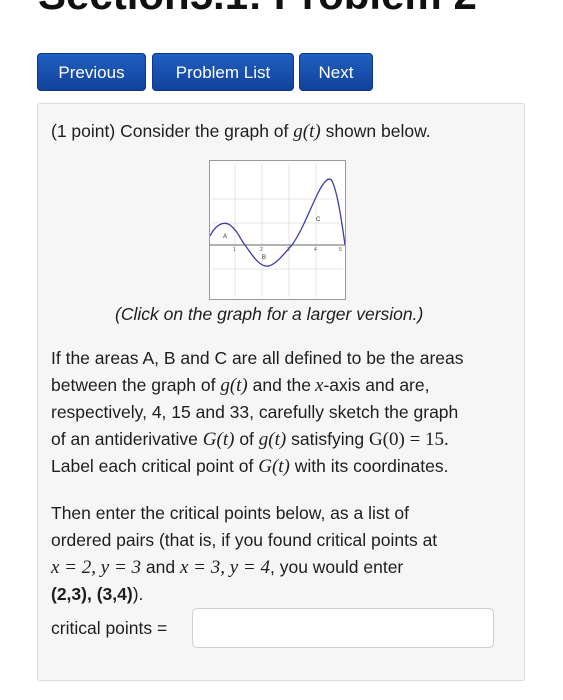  I want to click on graph-thumbnail: A B C 1 2 3 4 5, so click(277, 230).